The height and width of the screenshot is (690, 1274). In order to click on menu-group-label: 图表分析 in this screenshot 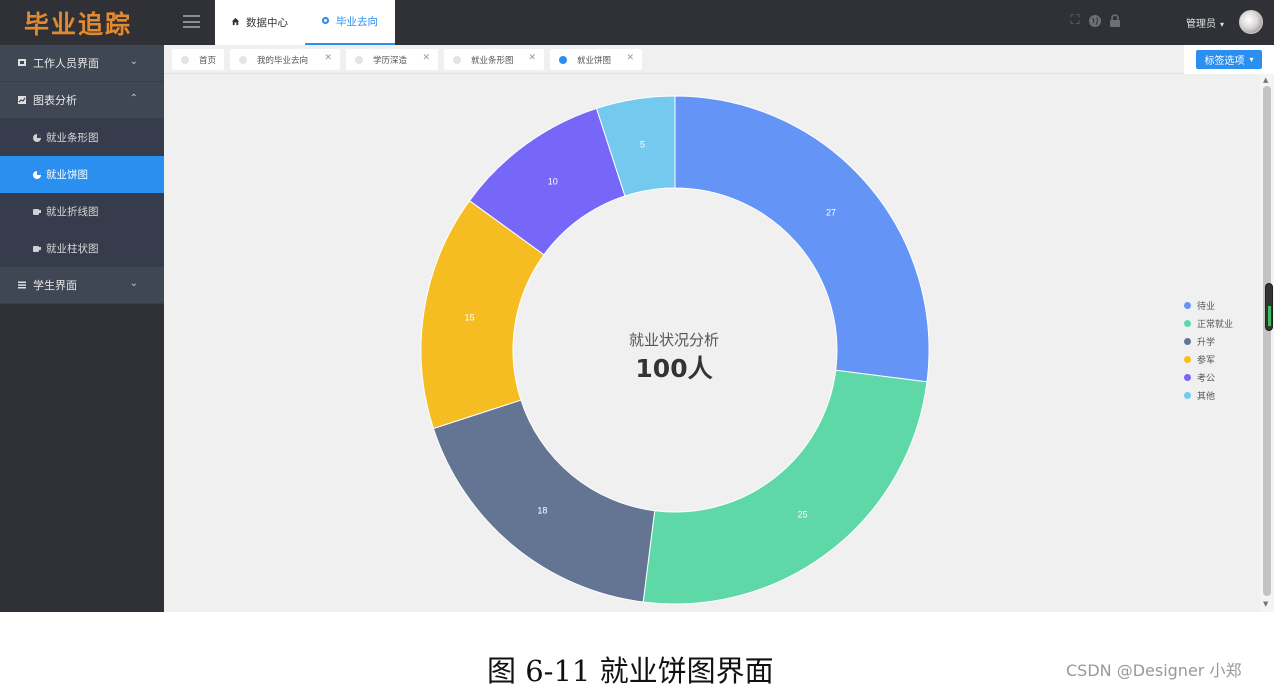, I will do `click(55, 100)`.